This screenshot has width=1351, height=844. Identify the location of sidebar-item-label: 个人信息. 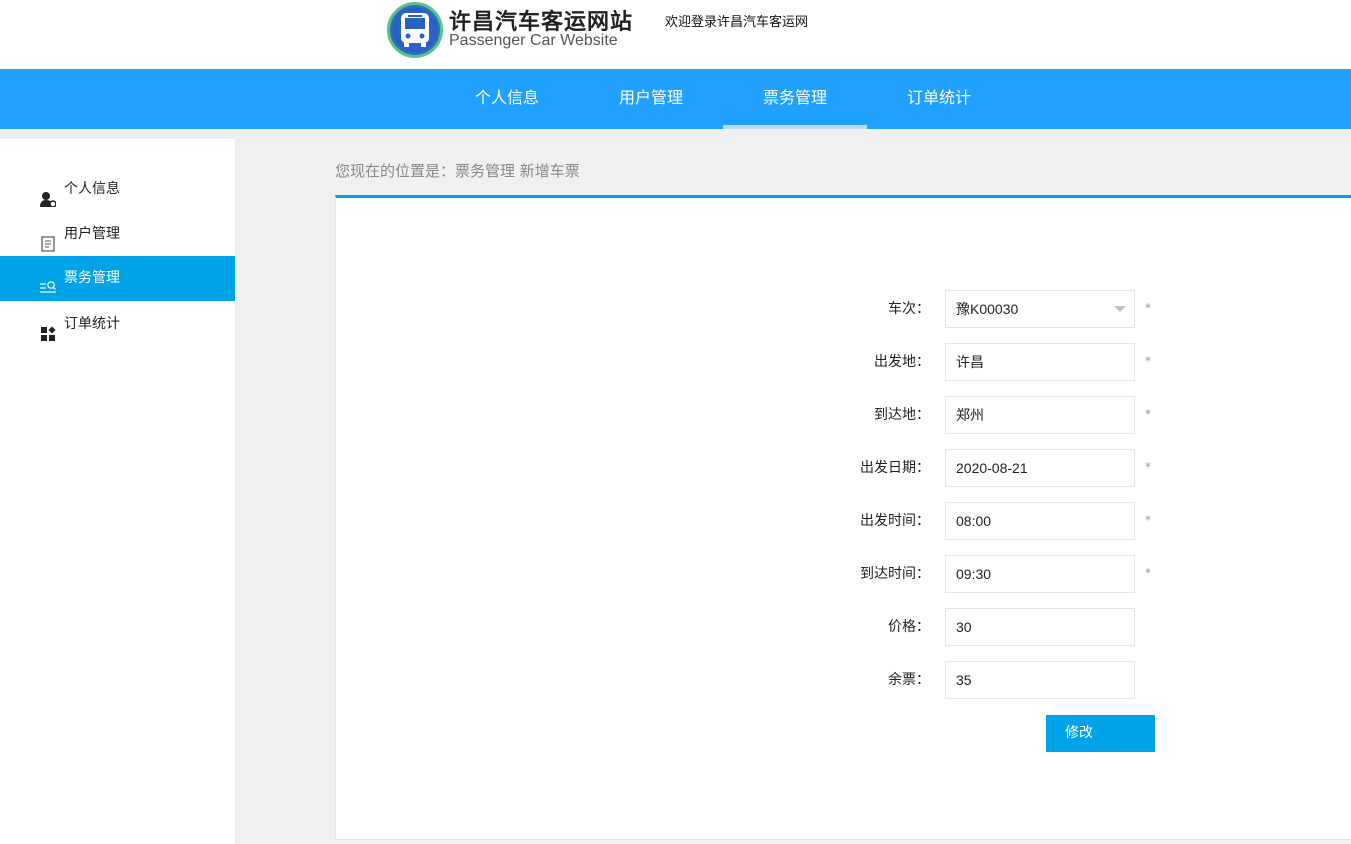
(92, 189).